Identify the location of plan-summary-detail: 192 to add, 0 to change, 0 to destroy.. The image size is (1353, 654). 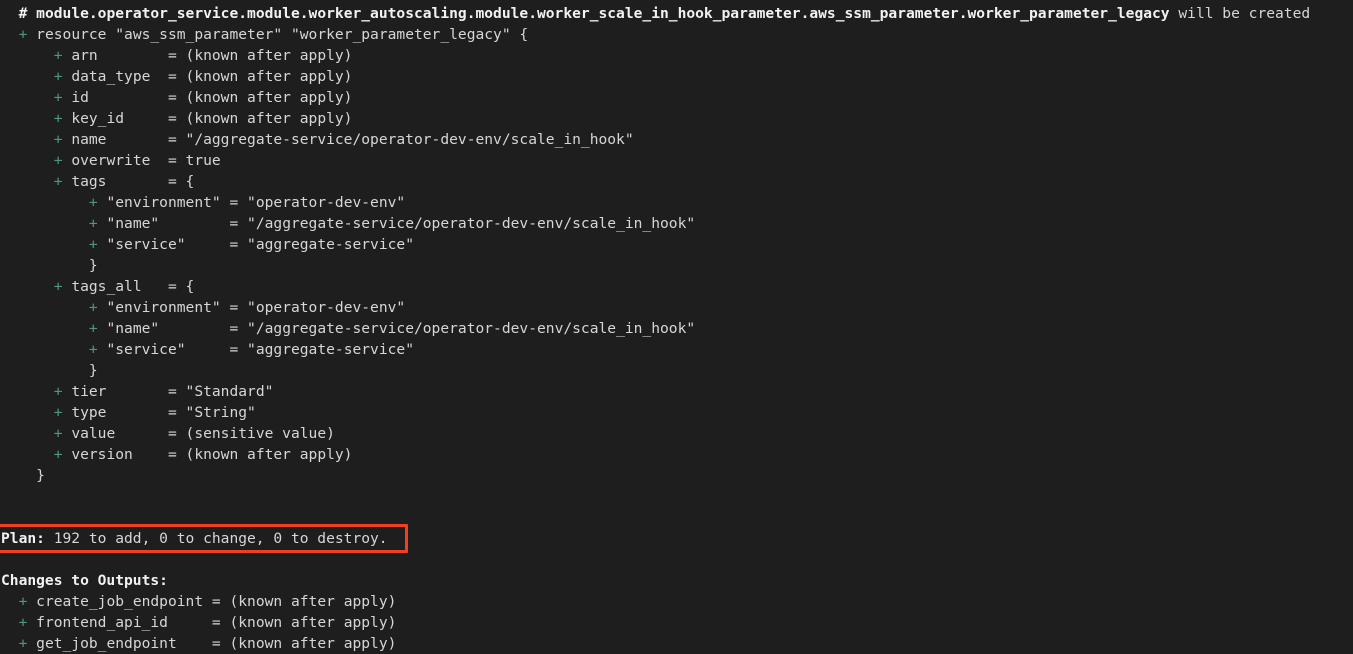
(216, 538).